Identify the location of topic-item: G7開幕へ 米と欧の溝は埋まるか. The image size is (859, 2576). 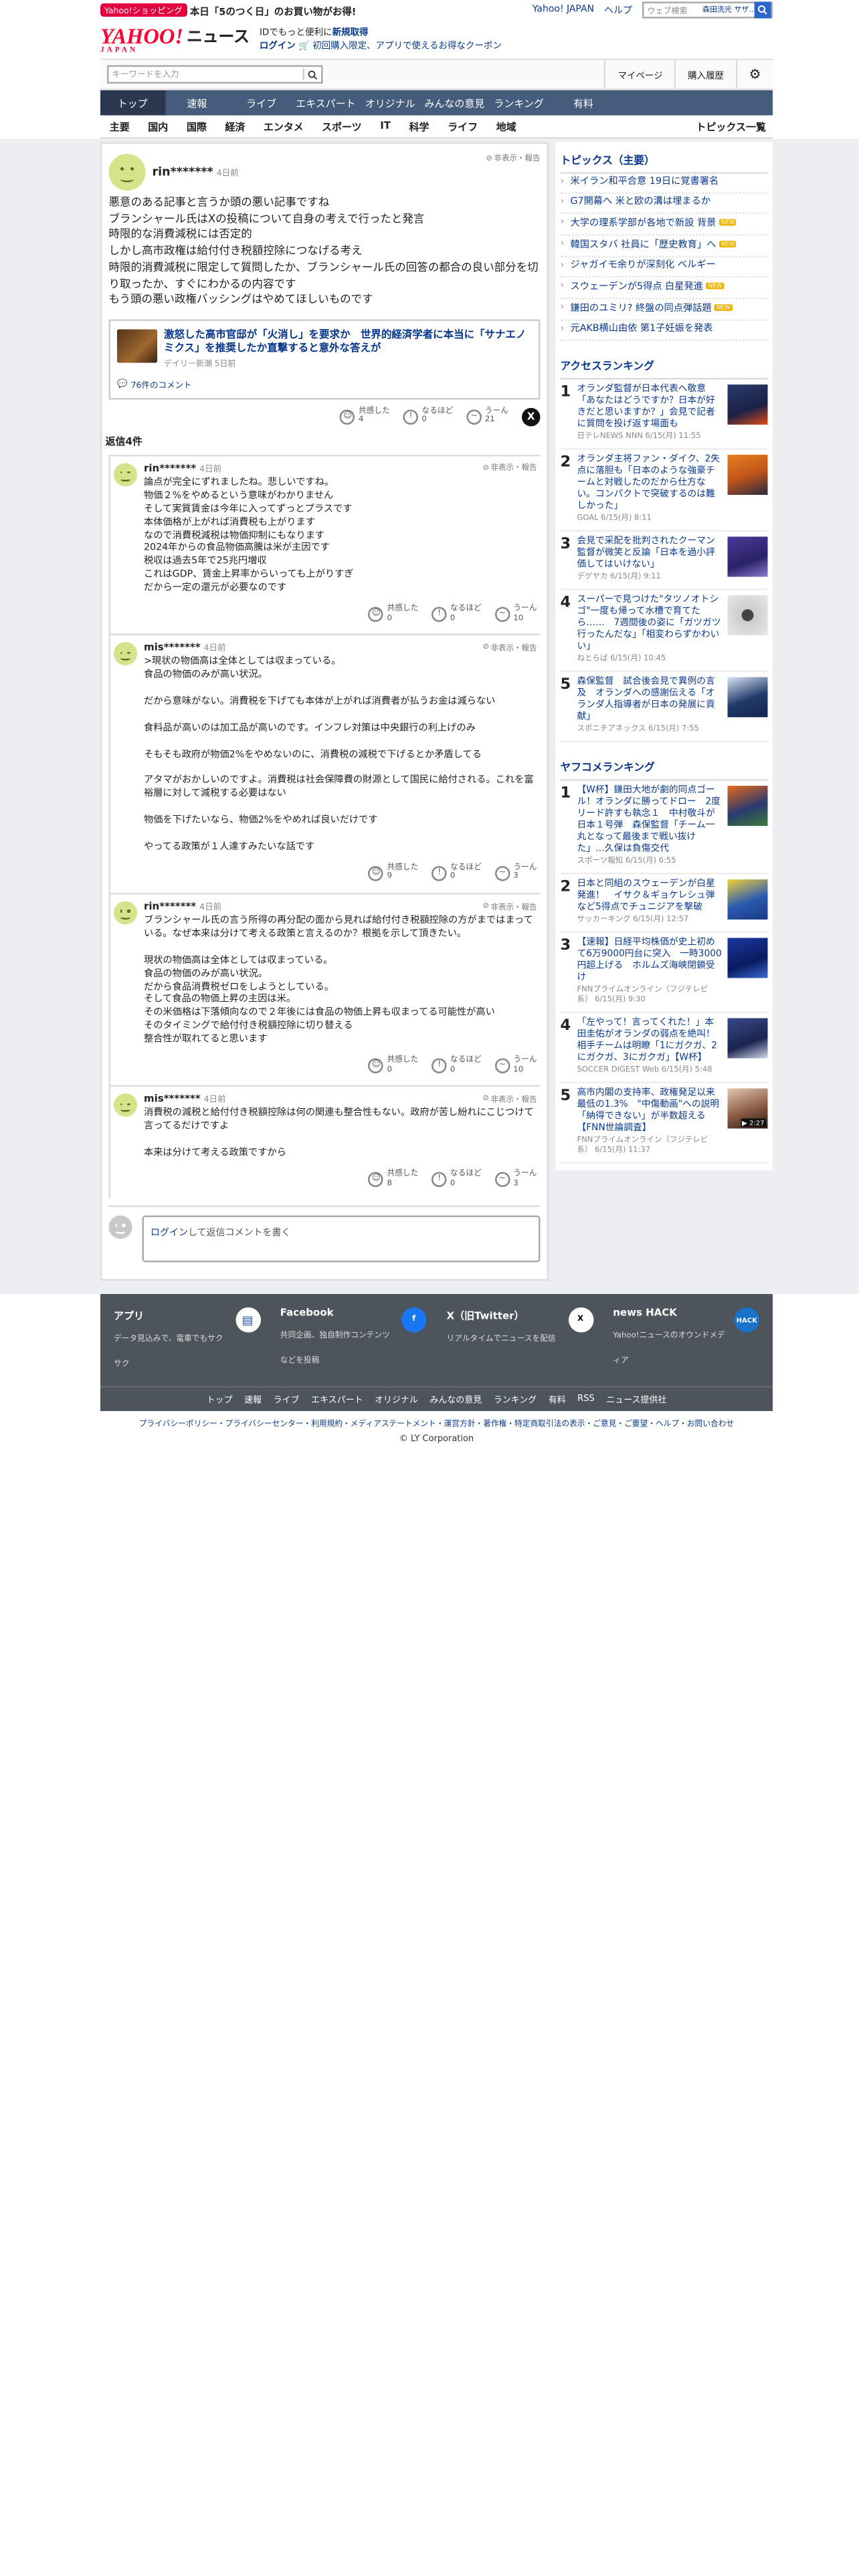
(664, 204).